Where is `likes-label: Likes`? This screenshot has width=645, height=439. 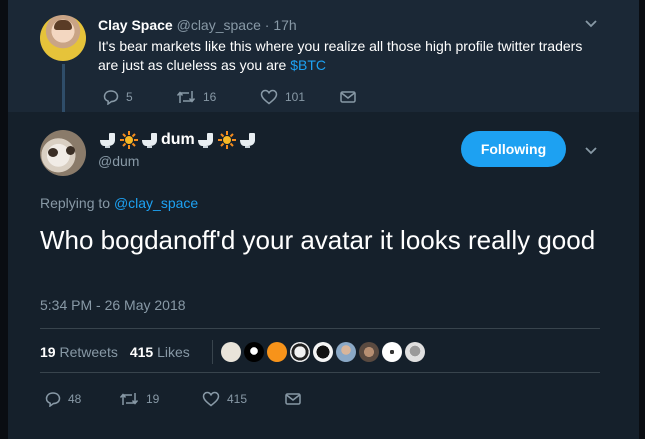
likes-label: Likes is located at coordinates (173, 352).